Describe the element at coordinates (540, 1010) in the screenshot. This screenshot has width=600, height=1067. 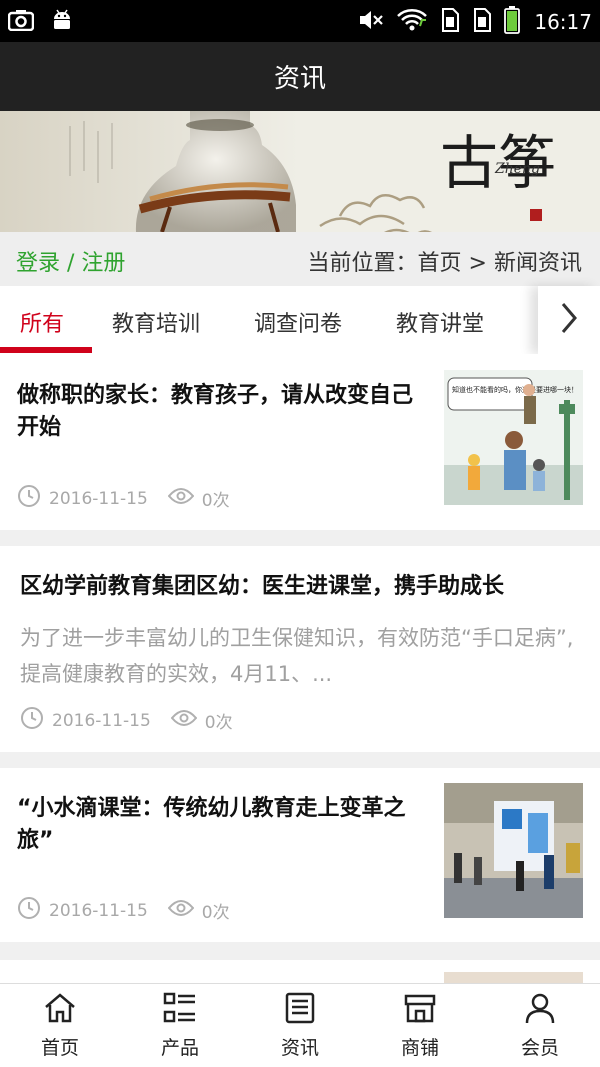
I see `member-icon` at that location.